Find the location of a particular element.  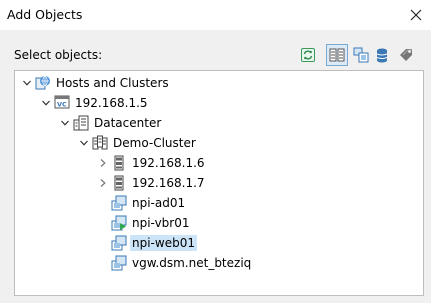

tree-node: Demo-Cluster is located at coordinates (228, 143).